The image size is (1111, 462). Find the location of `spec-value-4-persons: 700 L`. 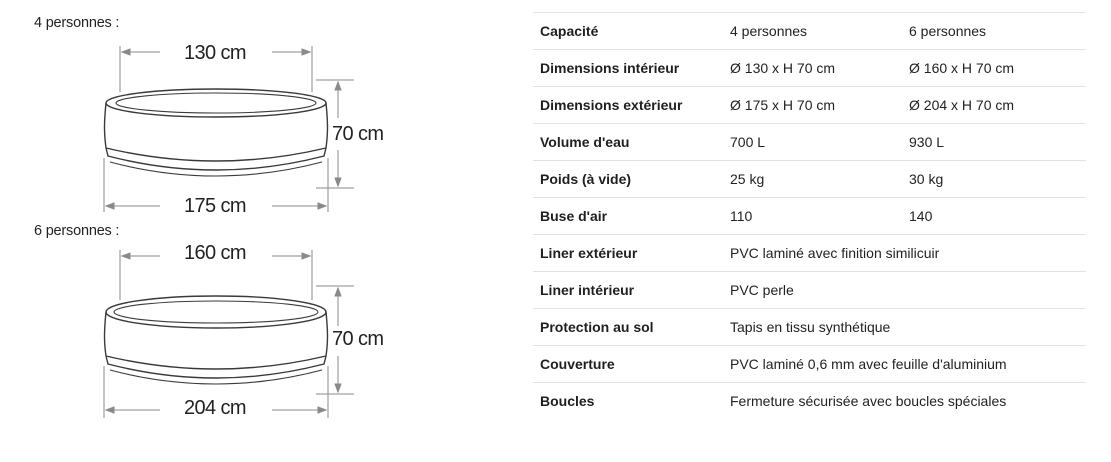

spec-value-4-persons: 700 L is located at coordinates (748, 142).